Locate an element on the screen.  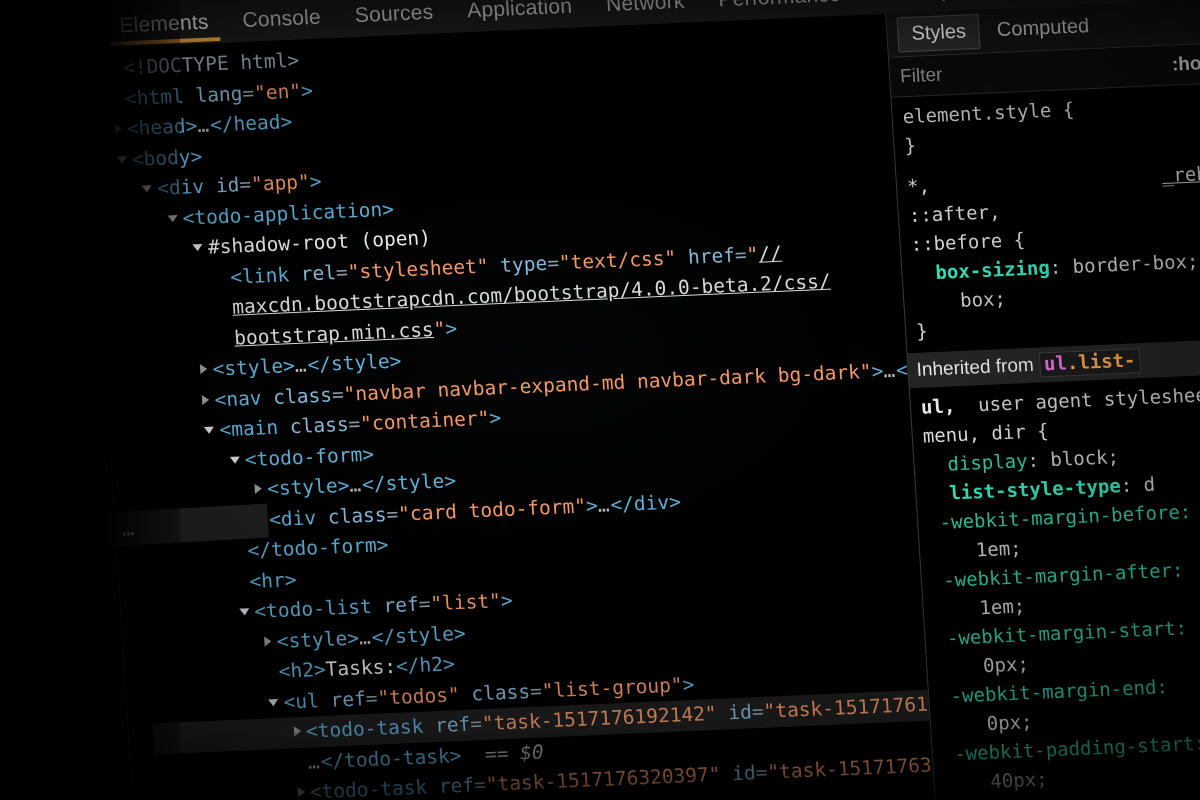
tab-sources: Sources is located at coordinates (394, 19).